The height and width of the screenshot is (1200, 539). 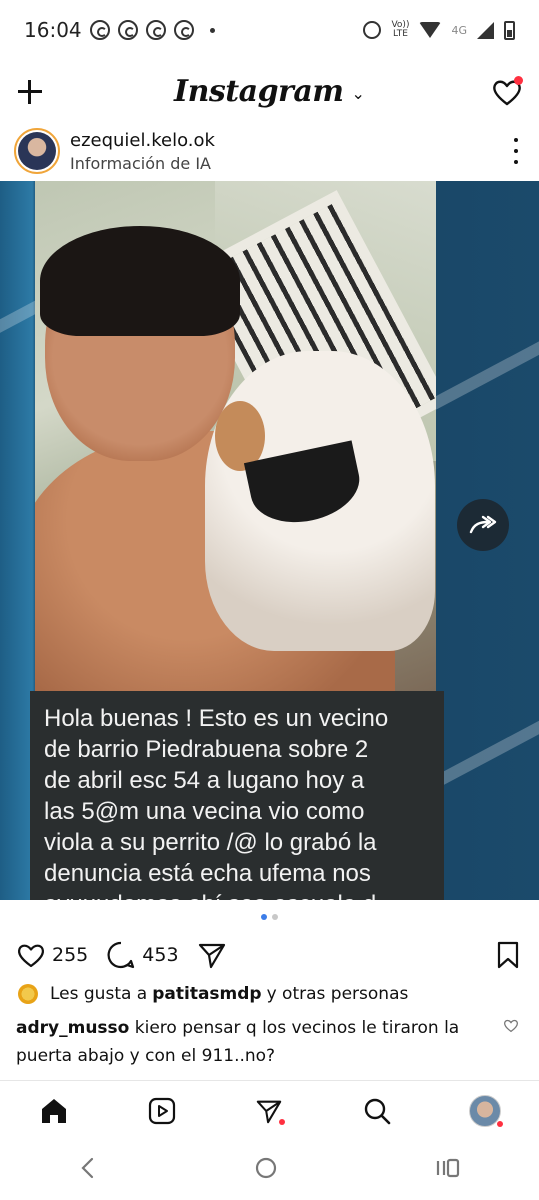 I want to click on profile-tab, so click(x=485, y=1111).